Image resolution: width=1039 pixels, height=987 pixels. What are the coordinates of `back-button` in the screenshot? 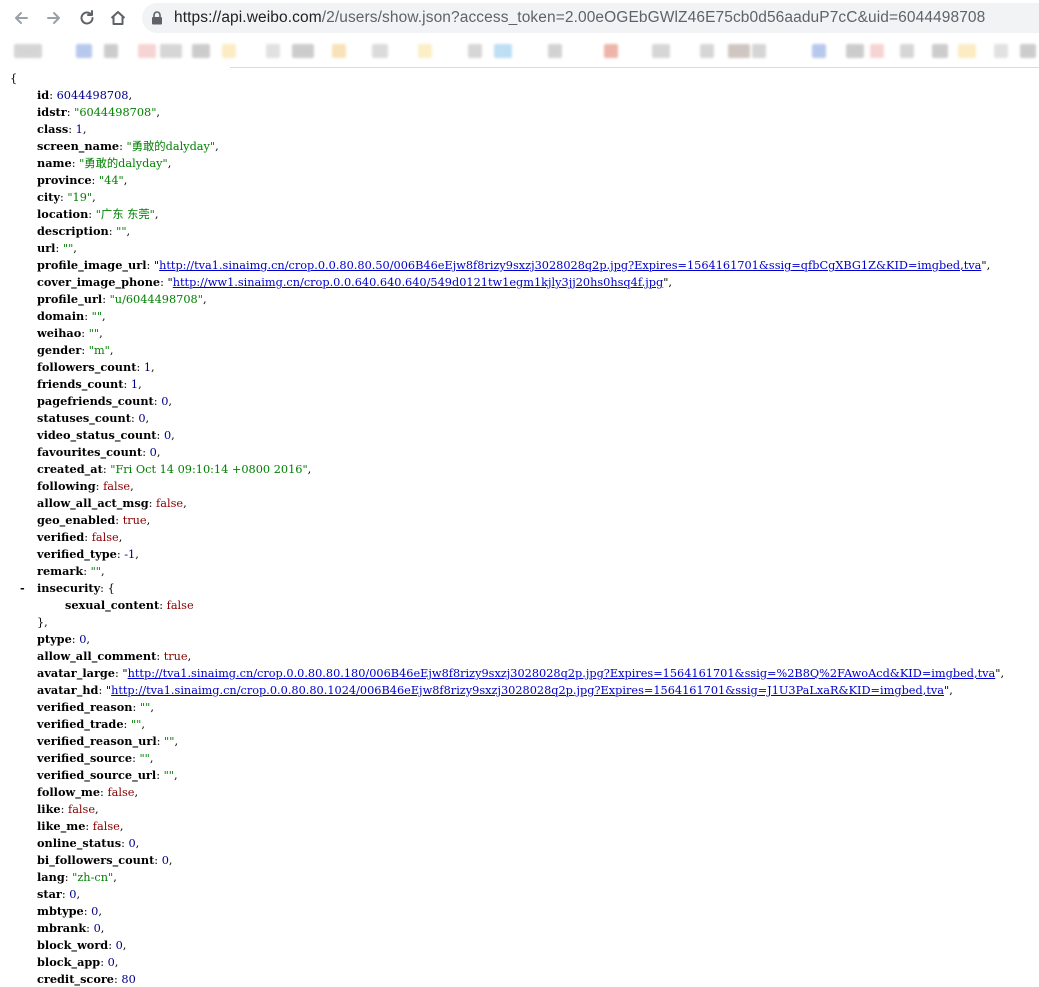 It's located at (21, 18).